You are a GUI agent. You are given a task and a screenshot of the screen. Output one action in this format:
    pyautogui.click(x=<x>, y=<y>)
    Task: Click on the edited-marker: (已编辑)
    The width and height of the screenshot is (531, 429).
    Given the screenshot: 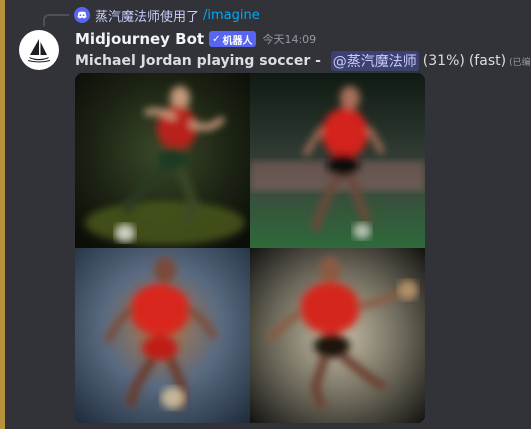 What is the action you would take?
    pyautogui.click(x=520, y=62)
    